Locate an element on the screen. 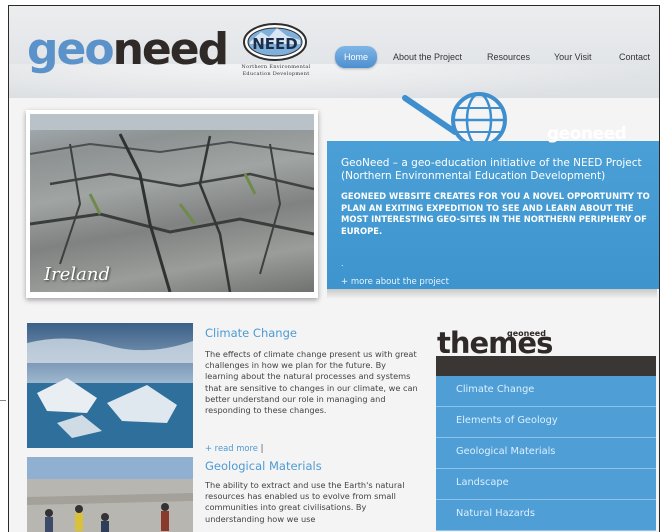  need-caption-line2: Education Development is located at coordinates (276, 74).